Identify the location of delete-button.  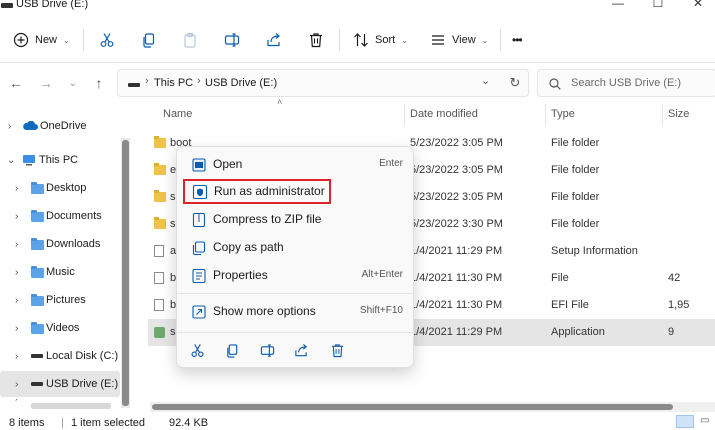
(316, 40).